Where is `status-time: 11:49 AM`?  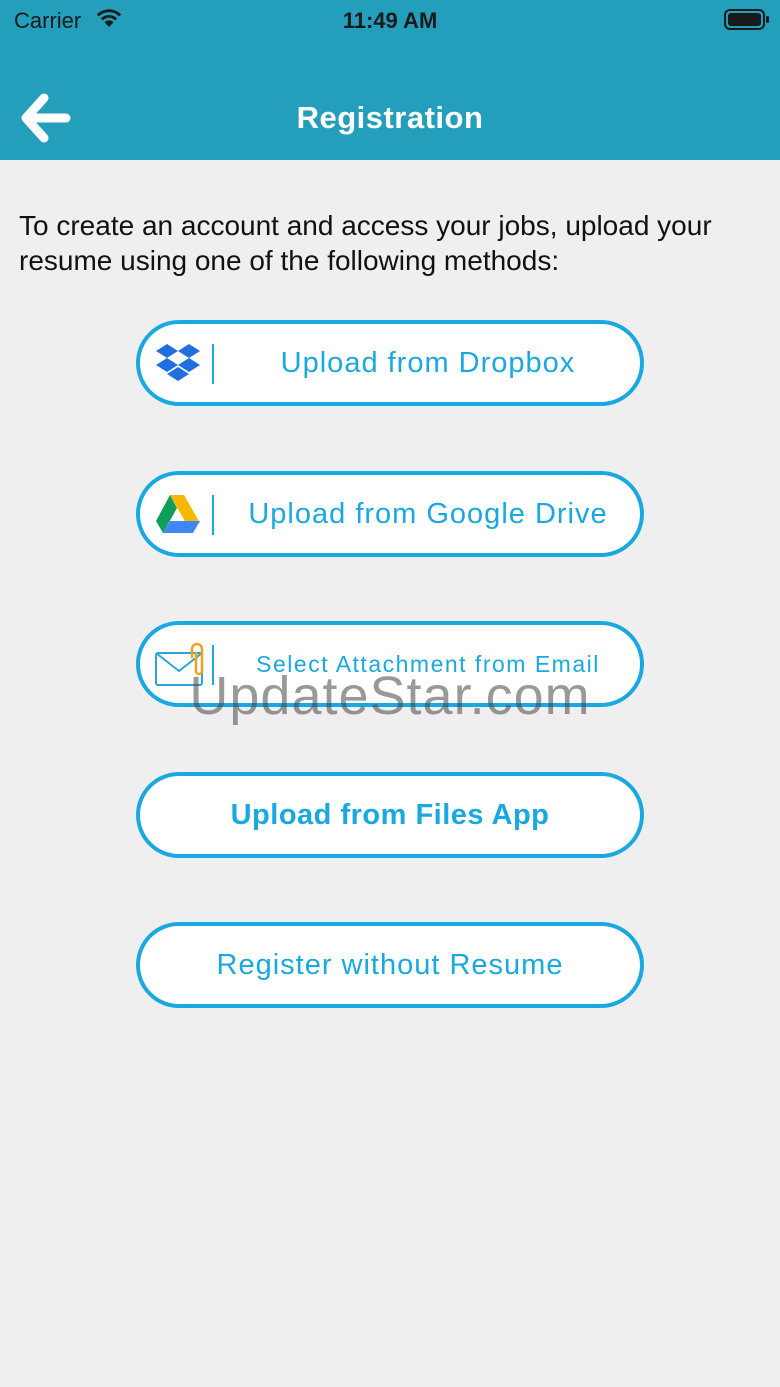
status-time: 11:49 AM is located at coordinates (390, 20).